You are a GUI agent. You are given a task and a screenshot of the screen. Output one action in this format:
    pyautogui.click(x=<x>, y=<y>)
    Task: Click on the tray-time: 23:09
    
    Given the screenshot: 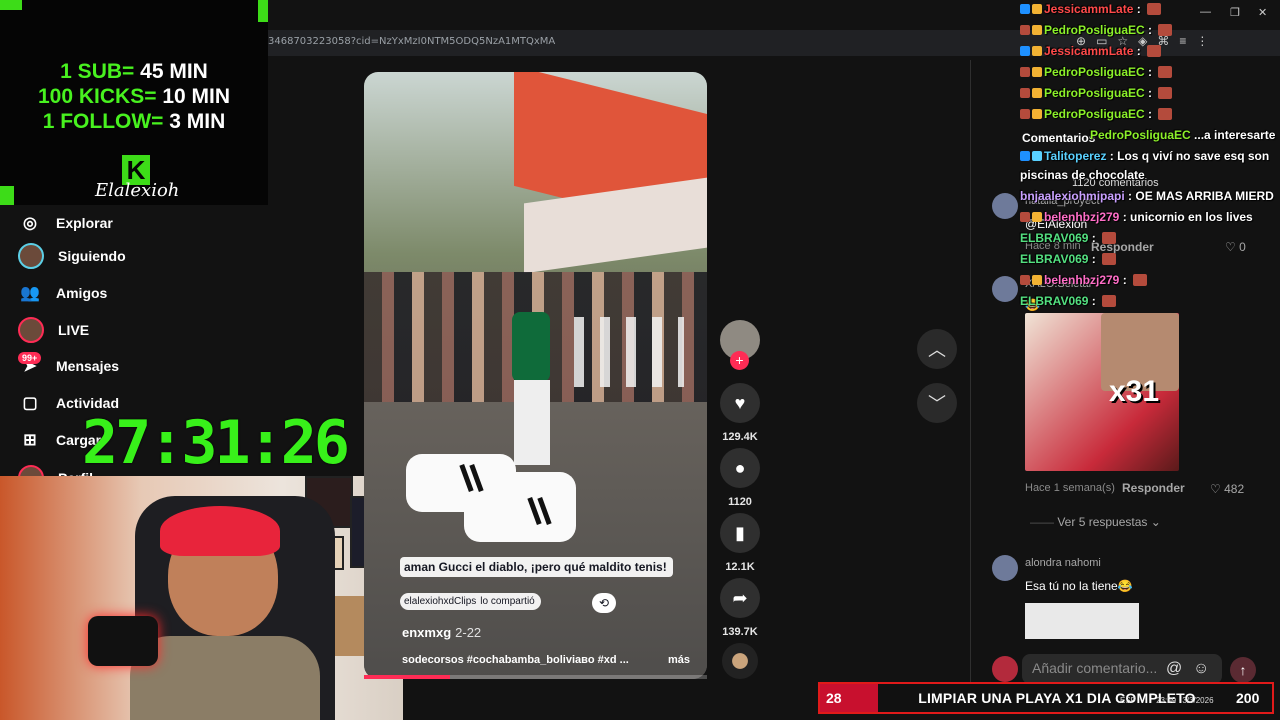 What is the action you would take?
    pyautogui.click(x=1166, y=700)
    